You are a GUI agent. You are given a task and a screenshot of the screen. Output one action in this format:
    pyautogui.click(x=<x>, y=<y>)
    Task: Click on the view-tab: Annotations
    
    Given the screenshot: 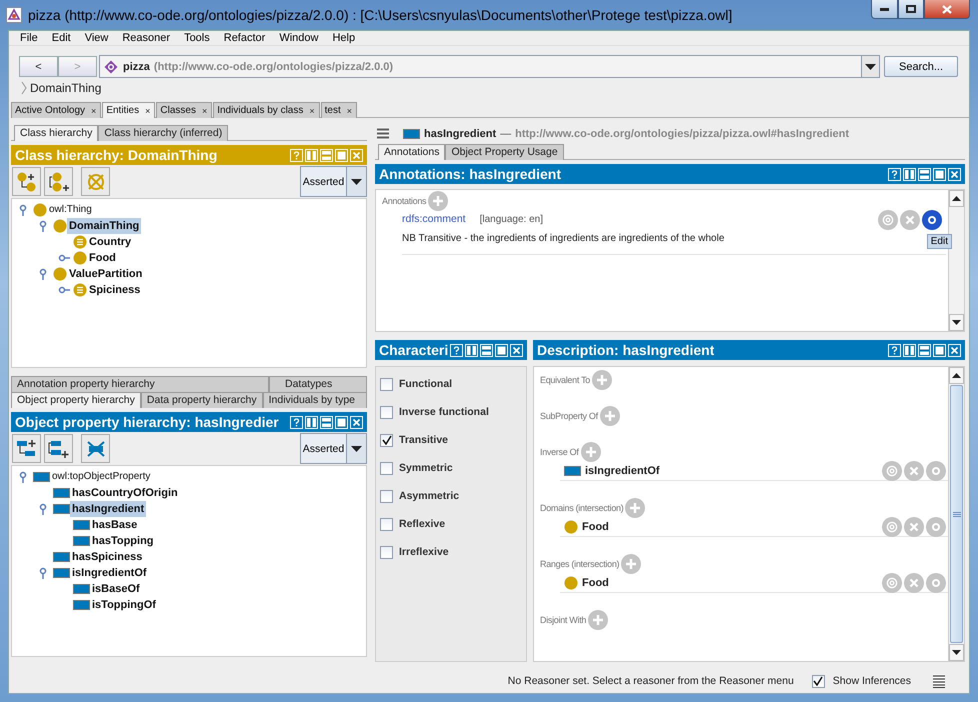 What is the action you would take?
    pyautogui.click(x=412, y=152)
    